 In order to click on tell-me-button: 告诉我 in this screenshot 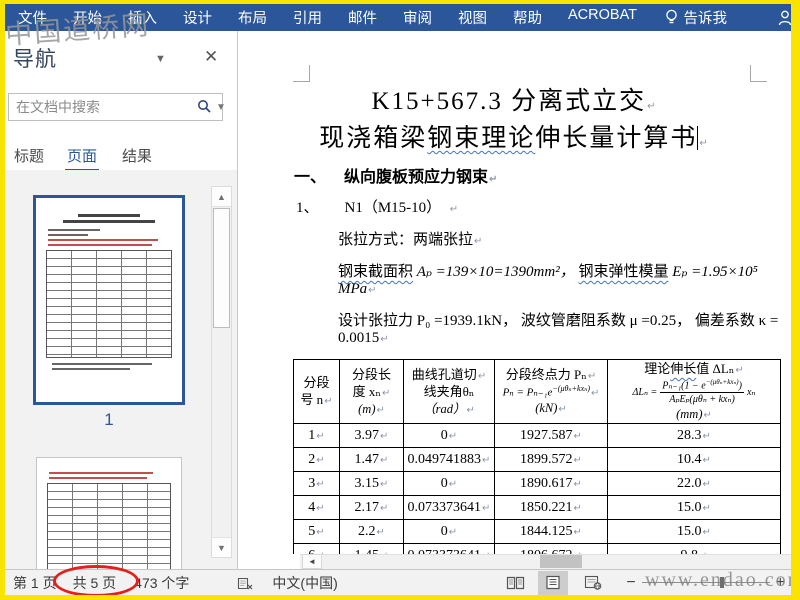, I will do `click(696, 17)`.